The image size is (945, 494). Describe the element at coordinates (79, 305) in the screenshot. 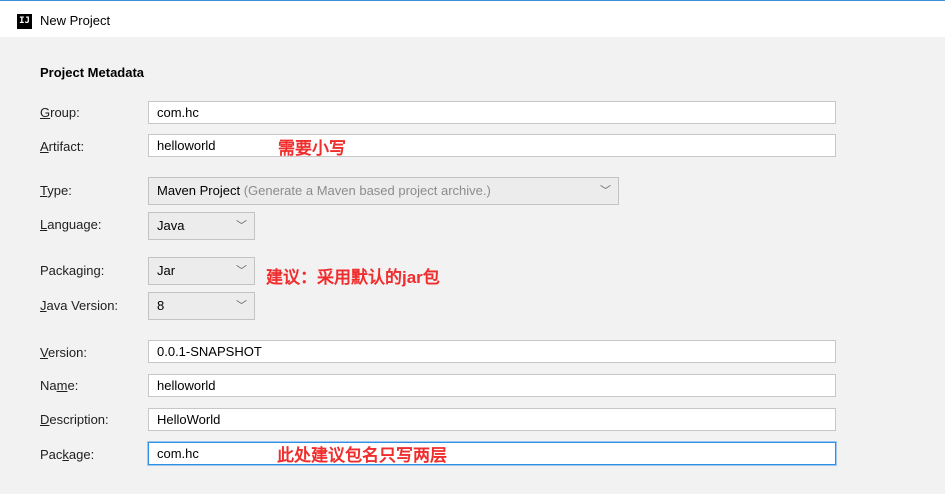

I see `java-version-label: Java Version:` at that location.